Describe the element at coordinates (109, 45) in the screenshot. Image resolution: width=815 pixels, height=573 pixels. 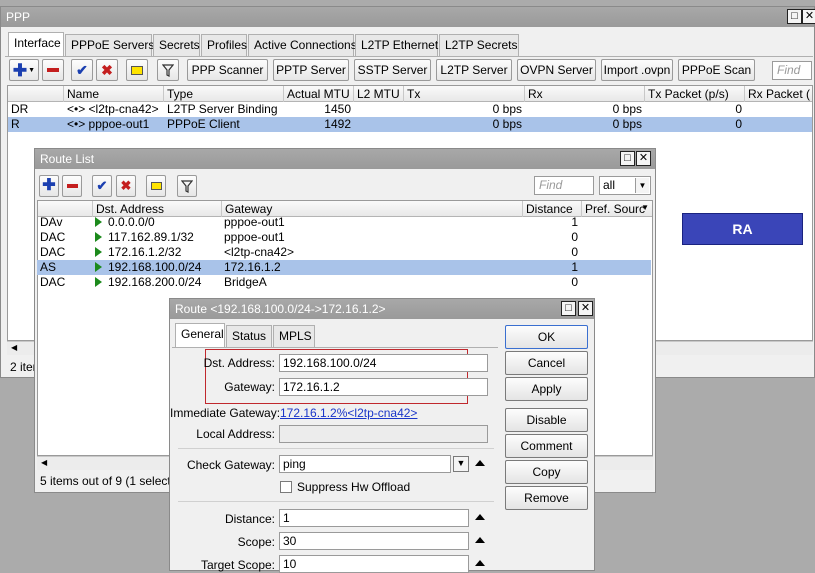
I see `tab-pppoe-servers: PPPoE Servers` at that location.